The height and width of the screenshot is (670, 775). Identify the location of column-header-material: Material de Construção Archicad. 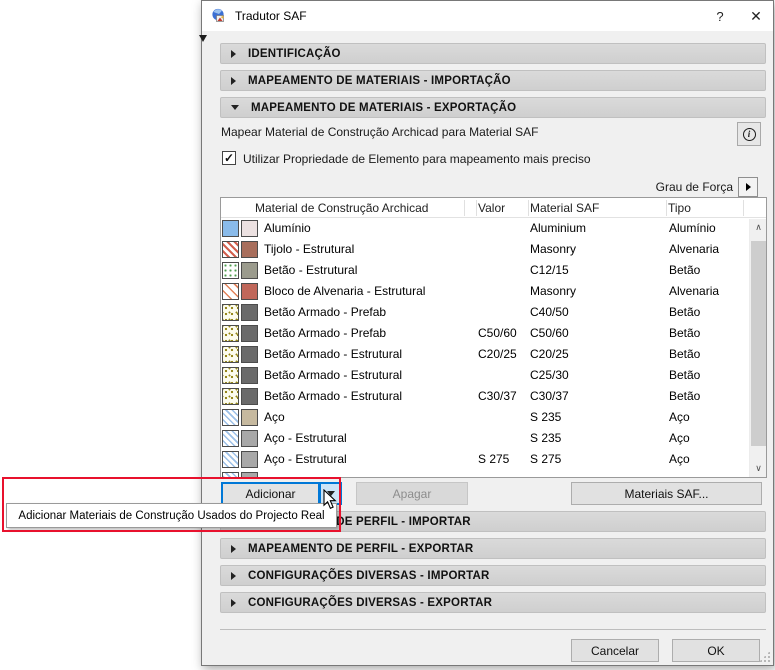
(341, 208).